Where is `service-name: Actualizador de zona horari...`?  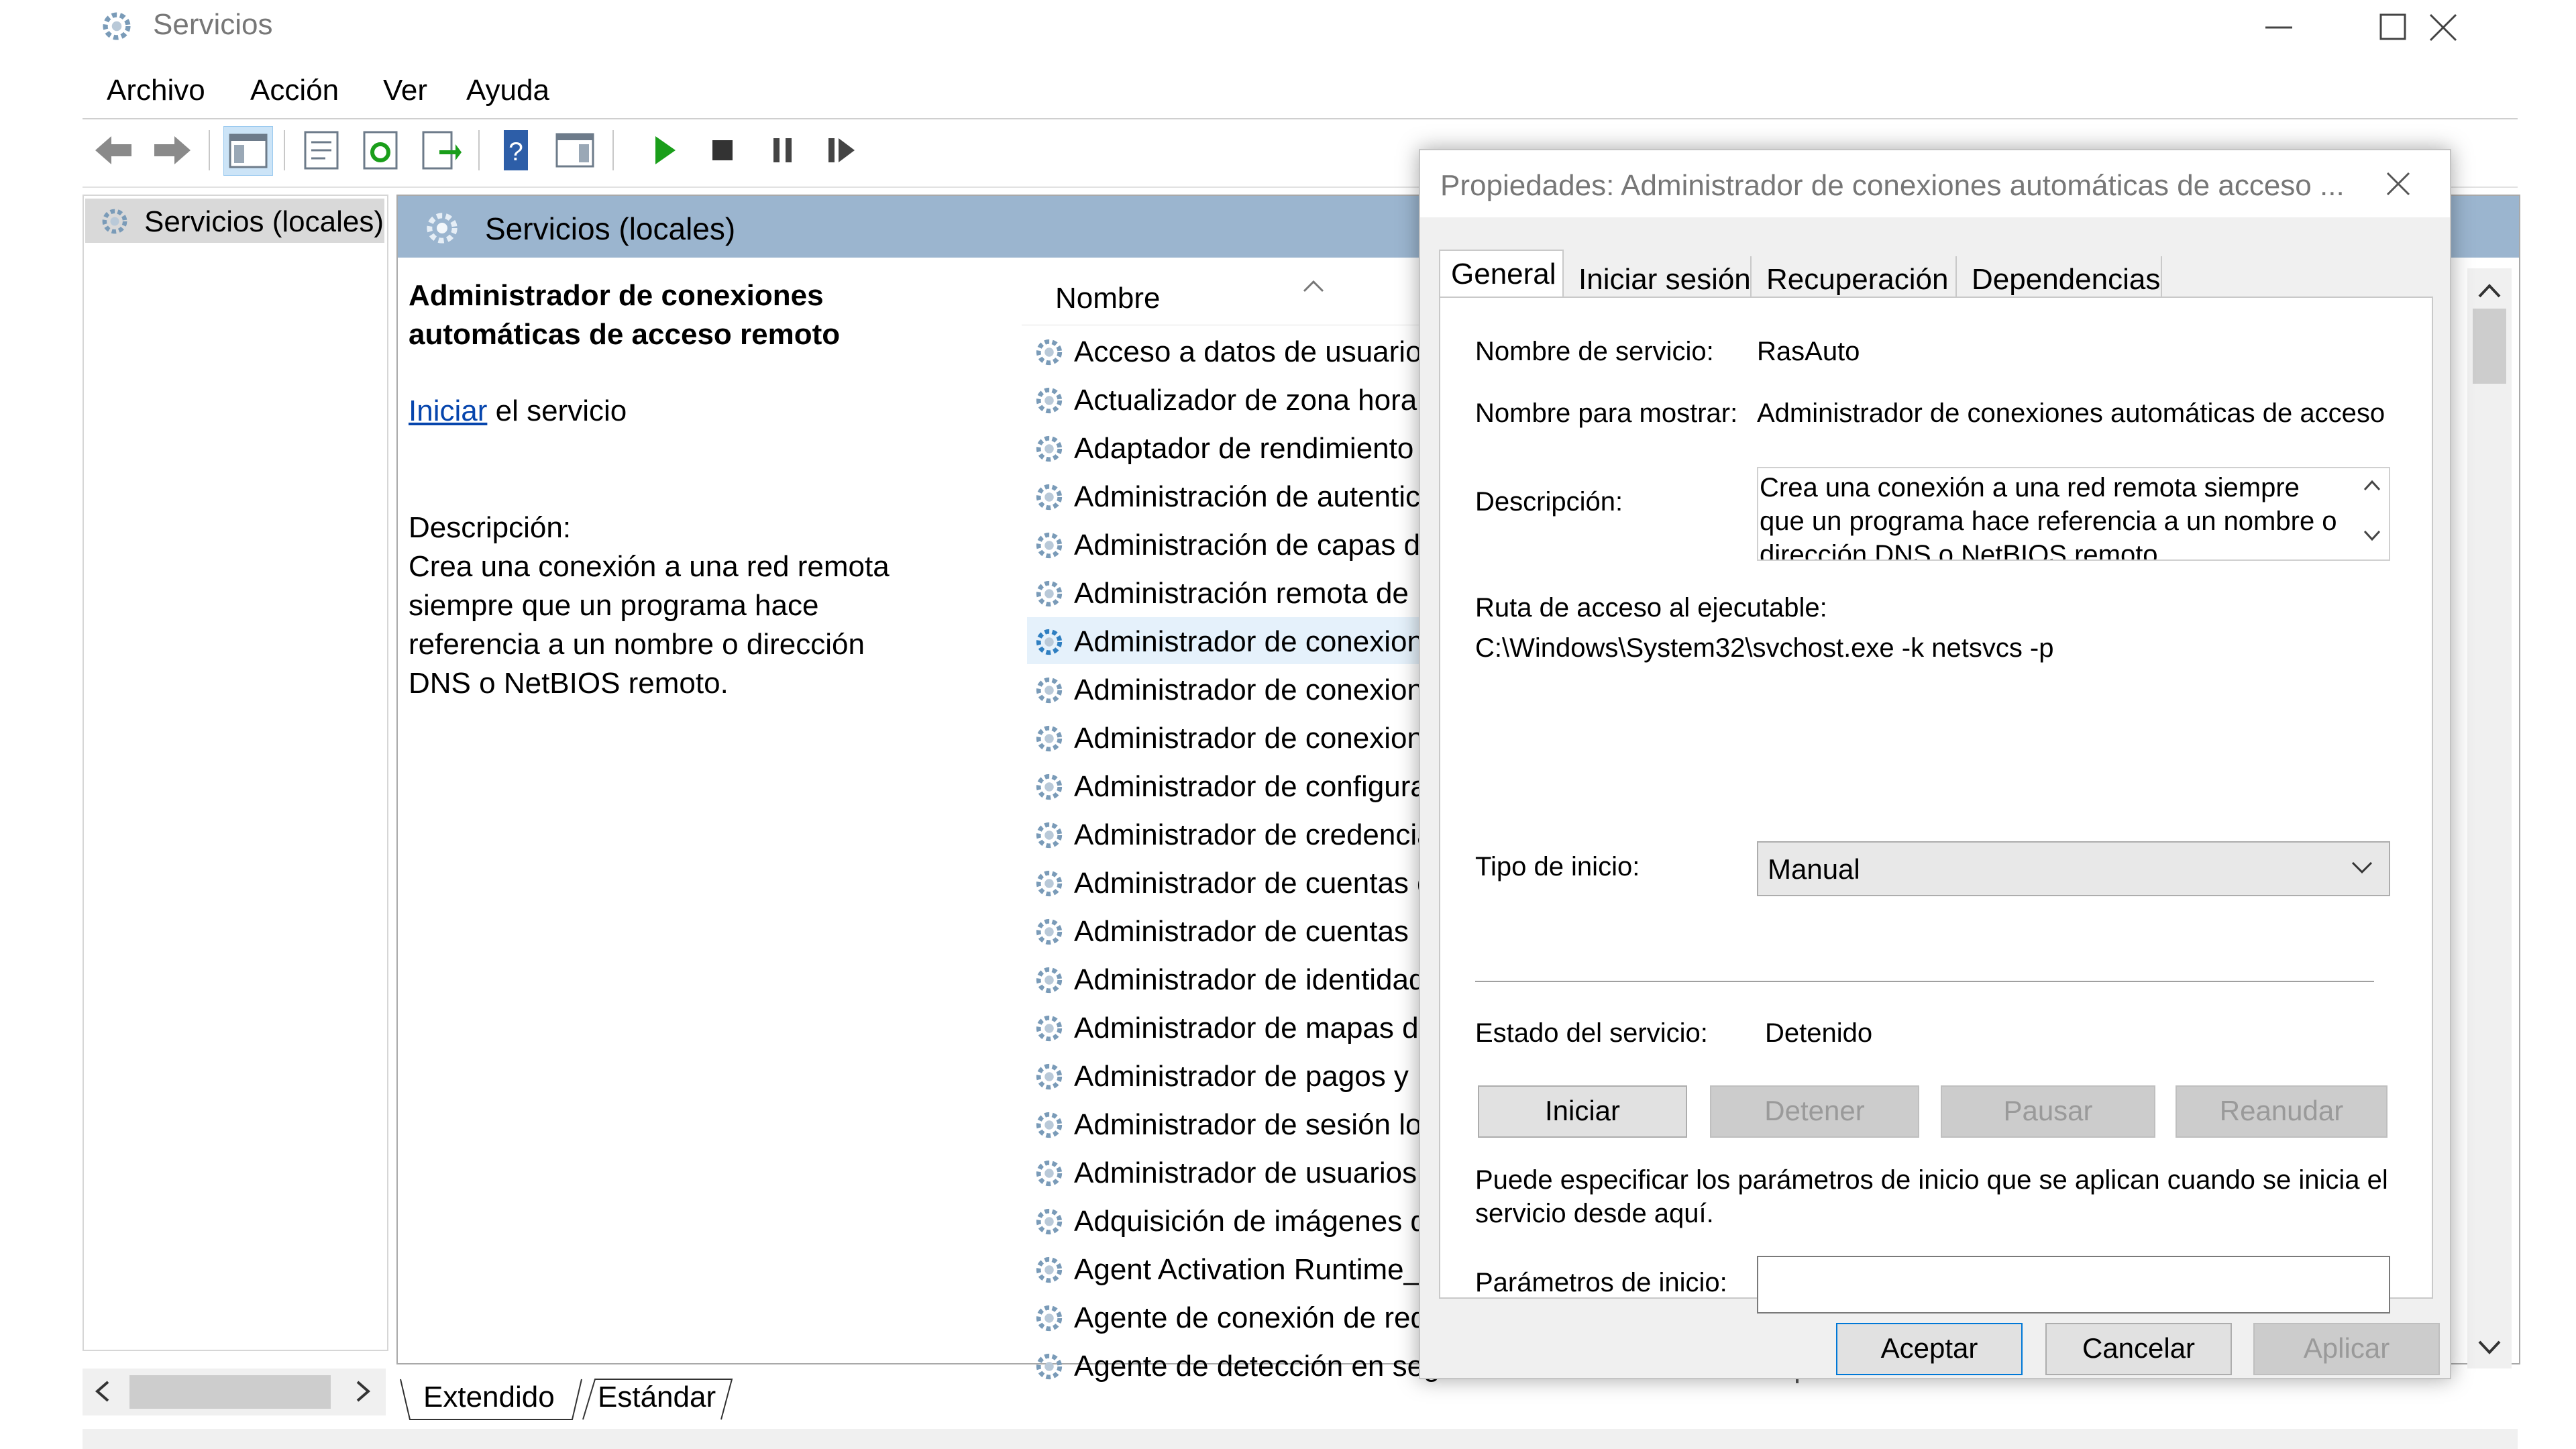
service-name: Actualizador de zona horari... is located at coordinates (1266, 400).